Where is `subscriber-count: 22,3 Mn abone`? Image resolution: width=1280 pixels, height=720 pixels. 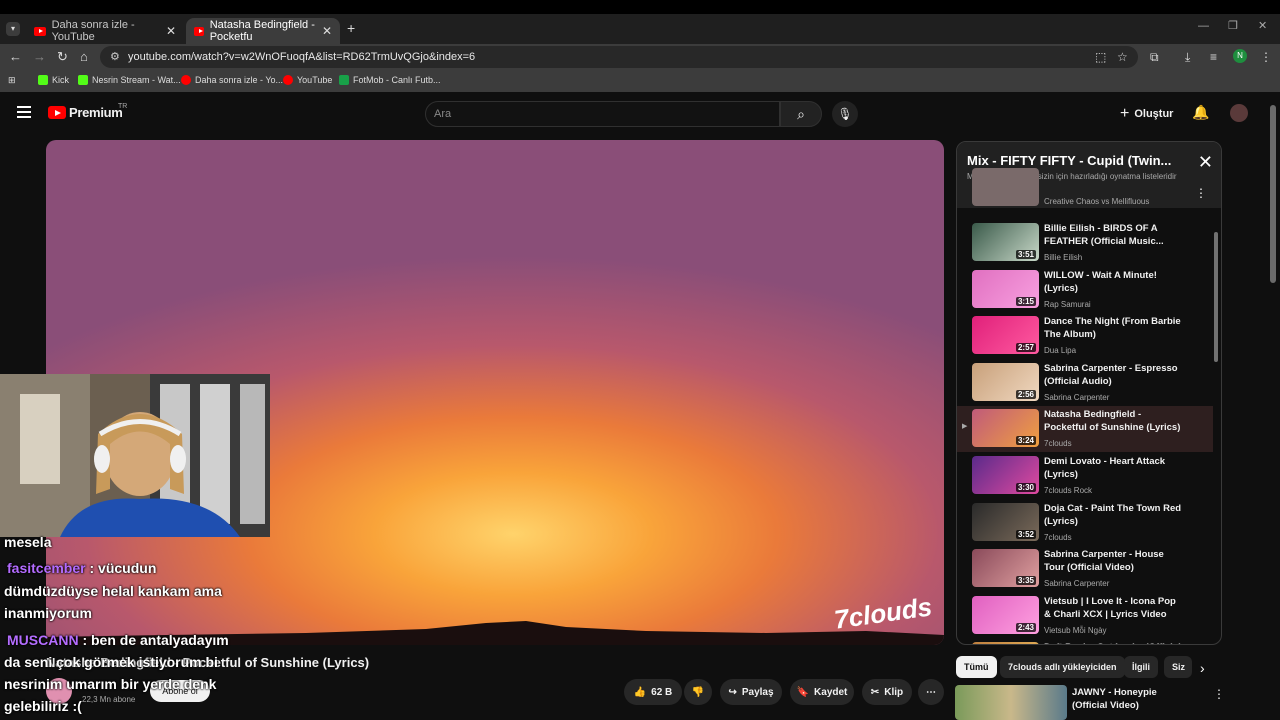
subscriber-count: 22,3 Mn abone is located at coordinates (109, 699).